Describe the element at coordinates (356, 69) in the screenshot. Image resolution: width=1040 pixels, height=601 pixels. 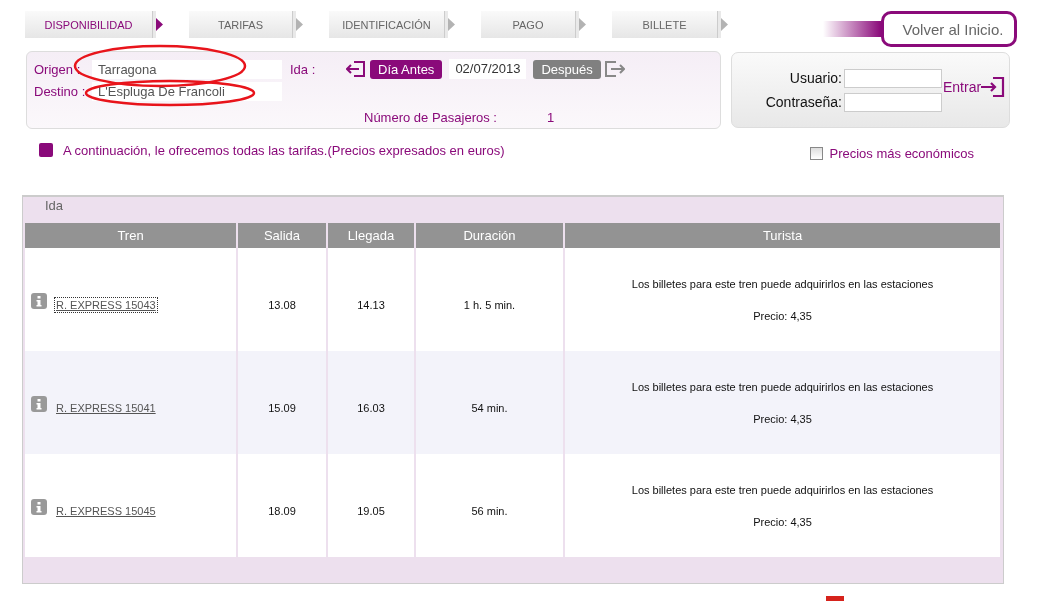
I see `enter-icon` at that location.